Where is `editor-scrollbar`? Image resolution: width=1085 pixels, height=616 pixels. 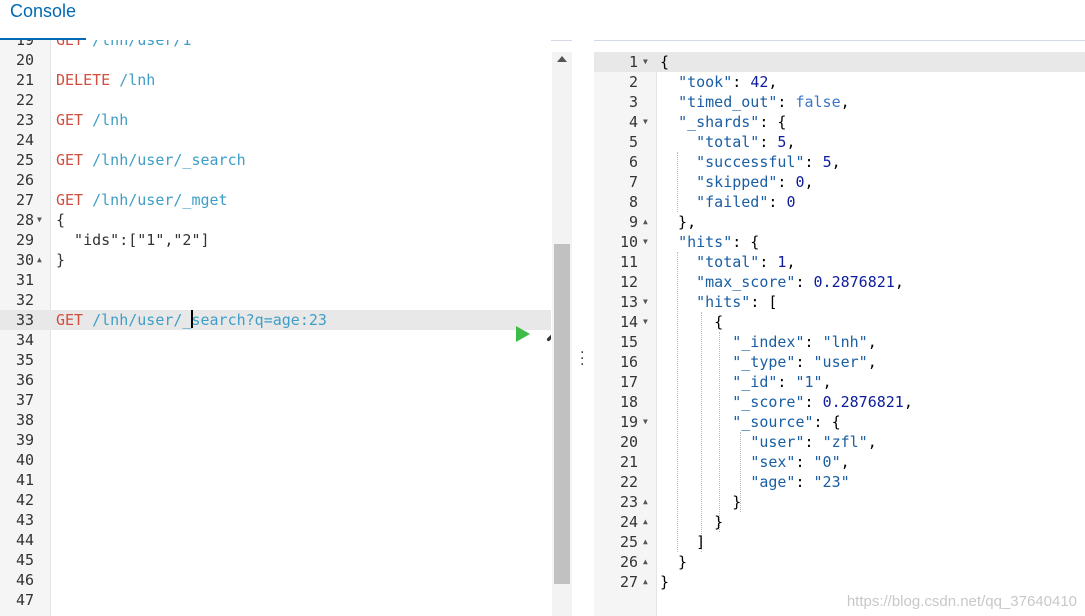
editor-scrollbar is located at coordinates (562, 334).